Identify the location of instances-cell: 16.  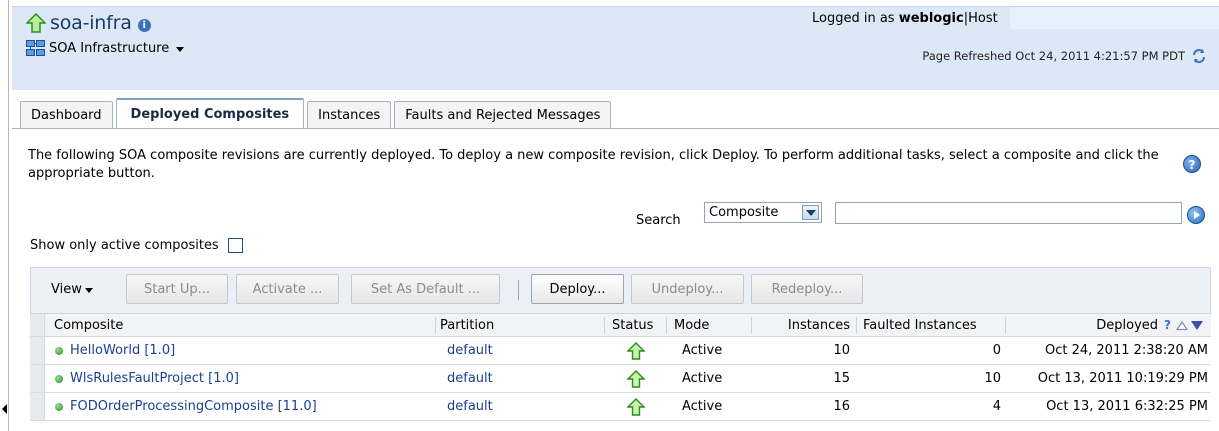
(841, 406).